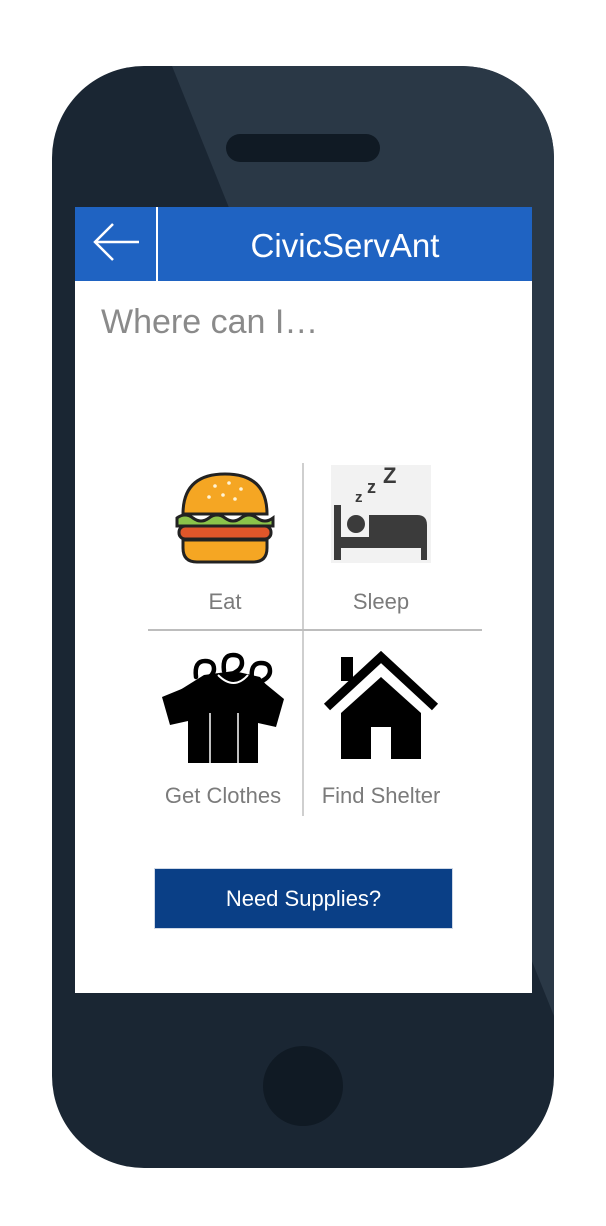 Image resolution: width=606 pixels, height=1226 pixels. I want to click on service-tile-eat: Eat, so click(225, 545).